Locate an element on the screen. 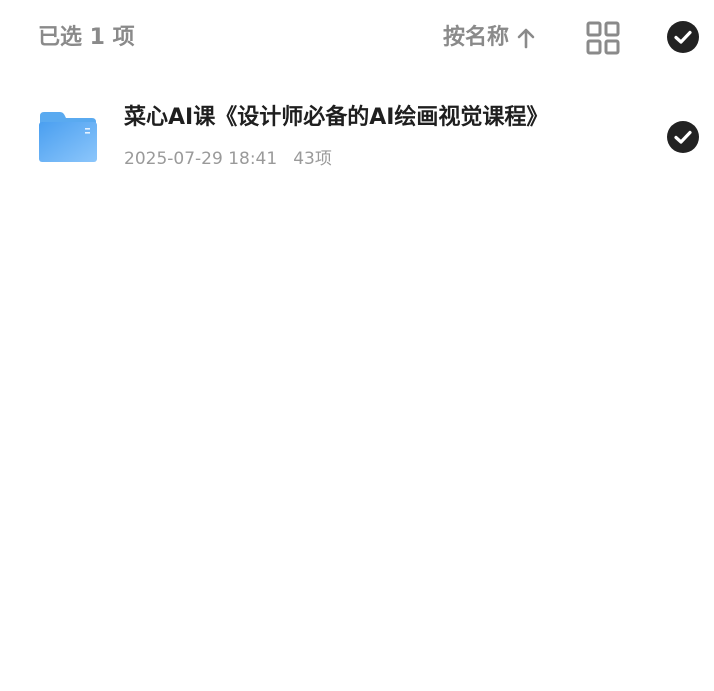 This screenshot has height=691, width=714. file-date: 2025-07-29 18:41 is located at coordinates (201, 159).